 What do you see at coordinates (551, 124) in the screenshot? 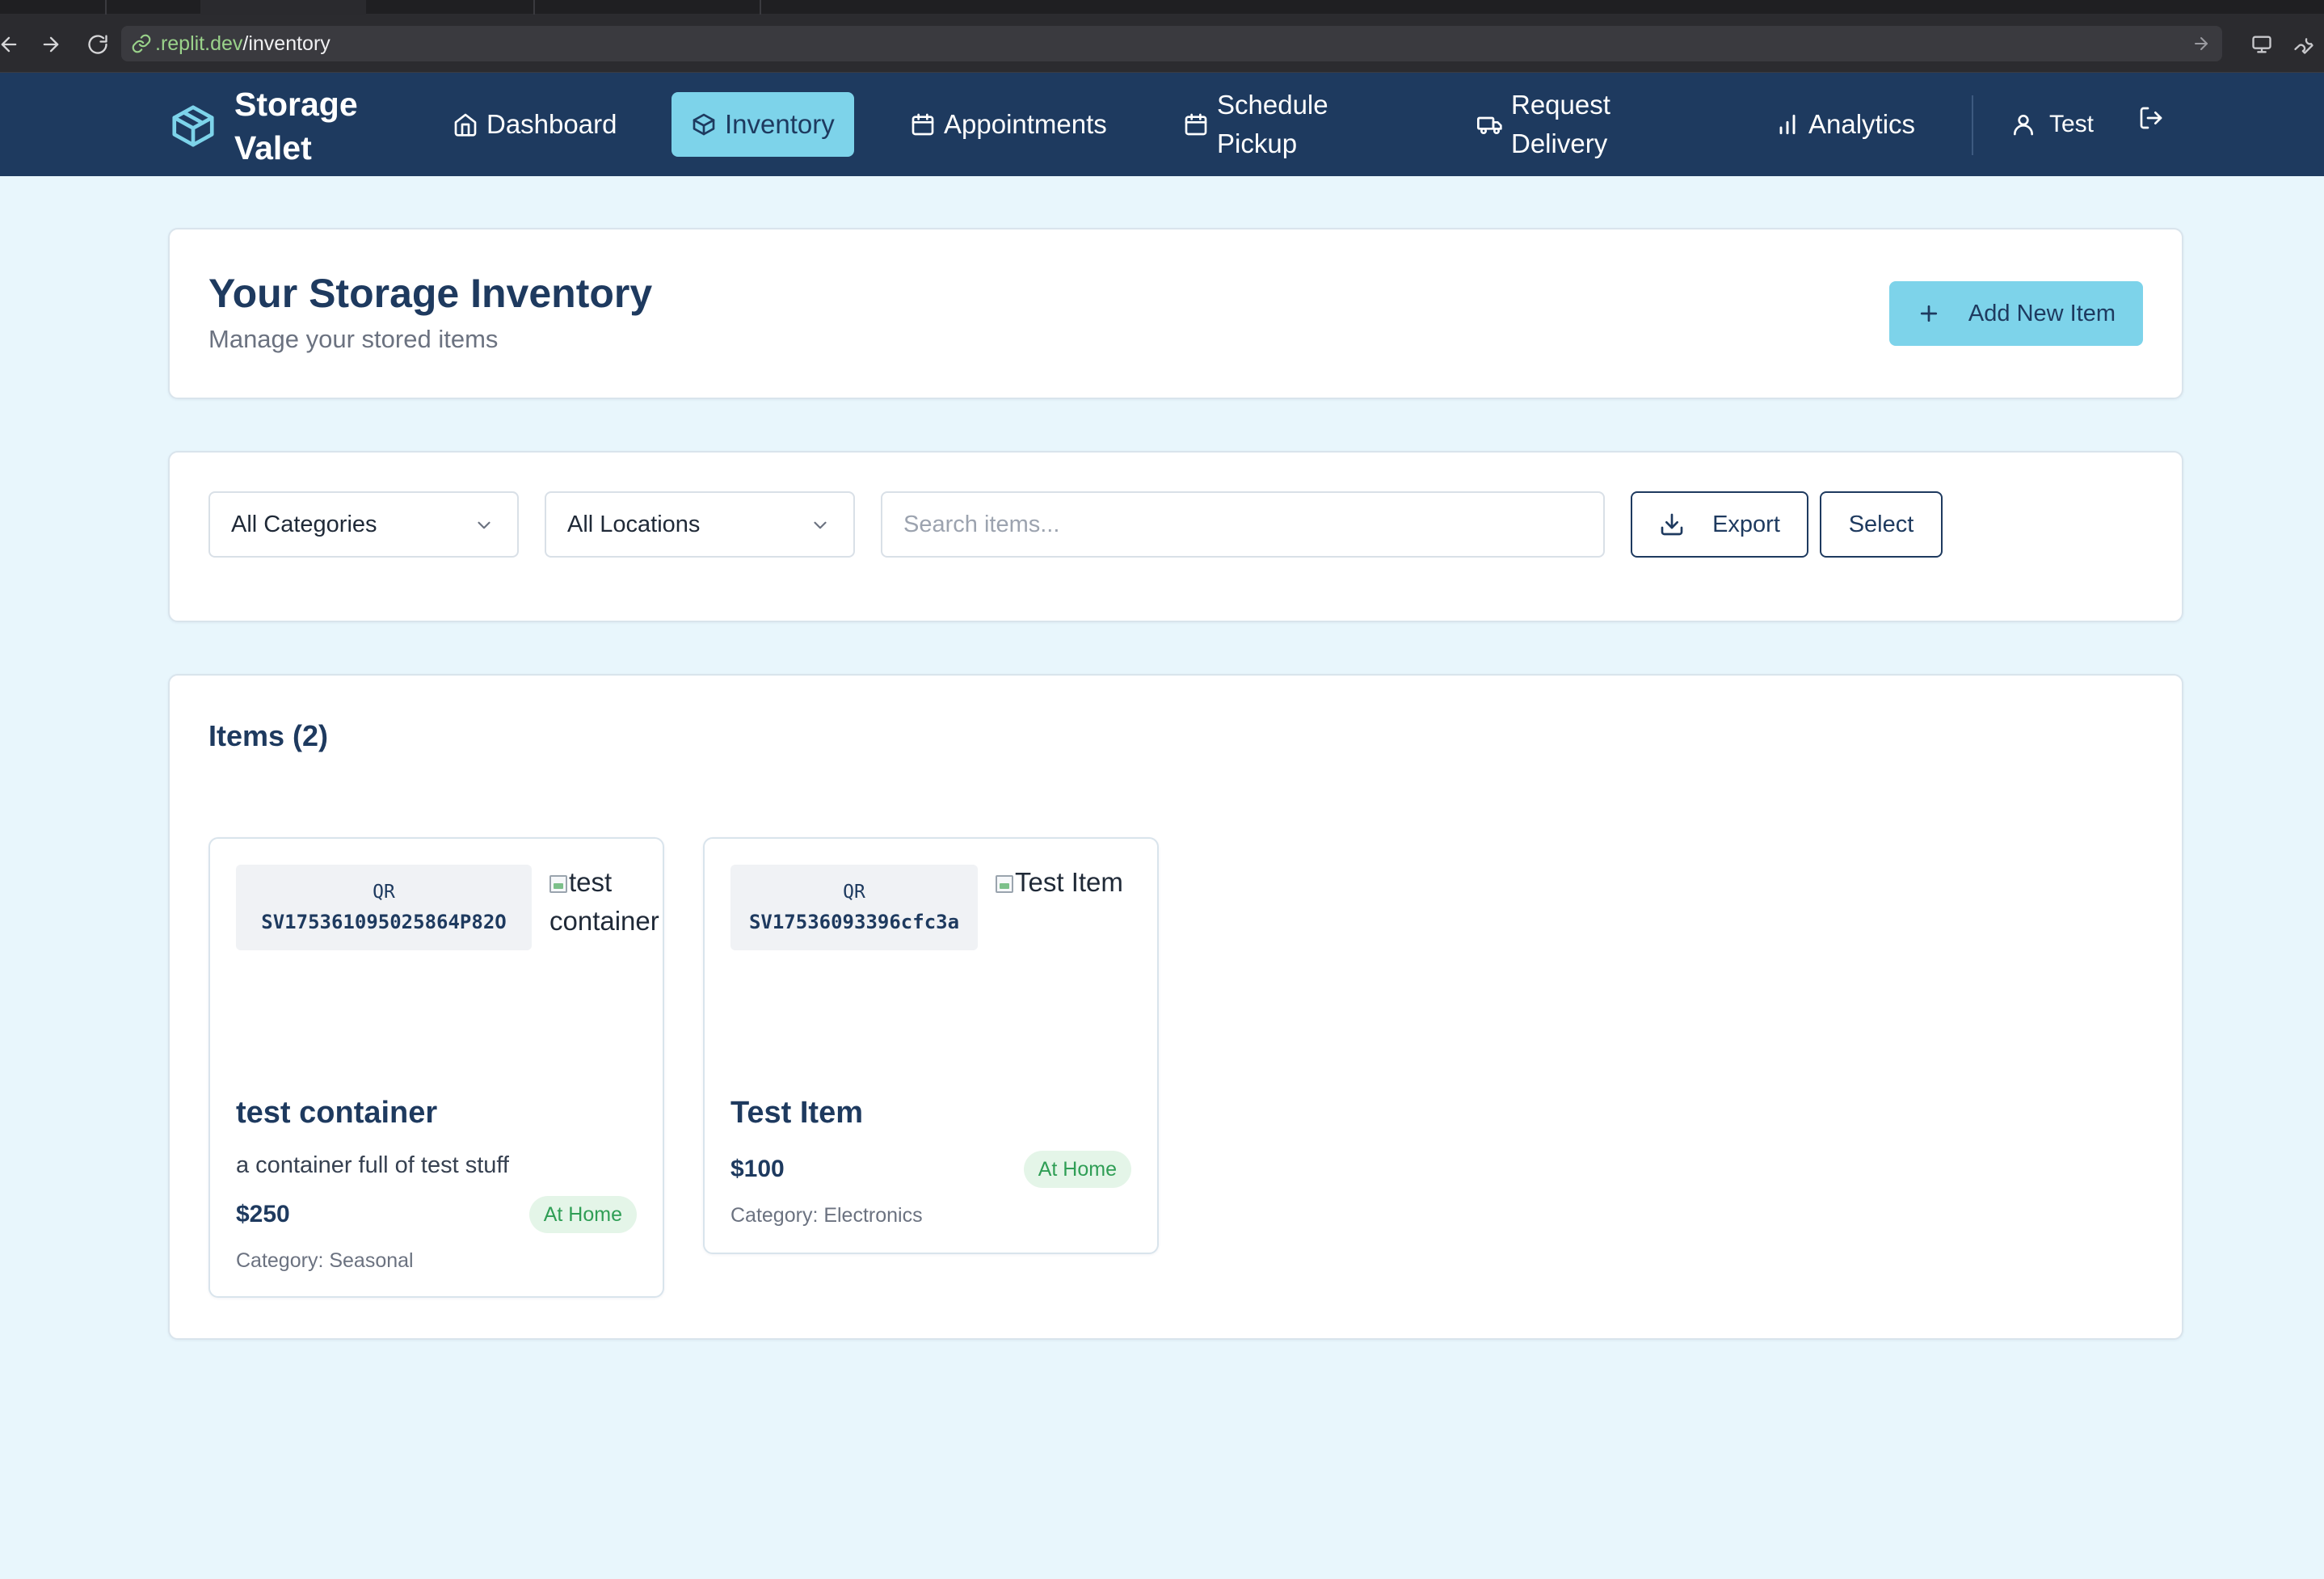
I see `nav-dashboard-label: Dashboard` at bounding box center [551, 124].